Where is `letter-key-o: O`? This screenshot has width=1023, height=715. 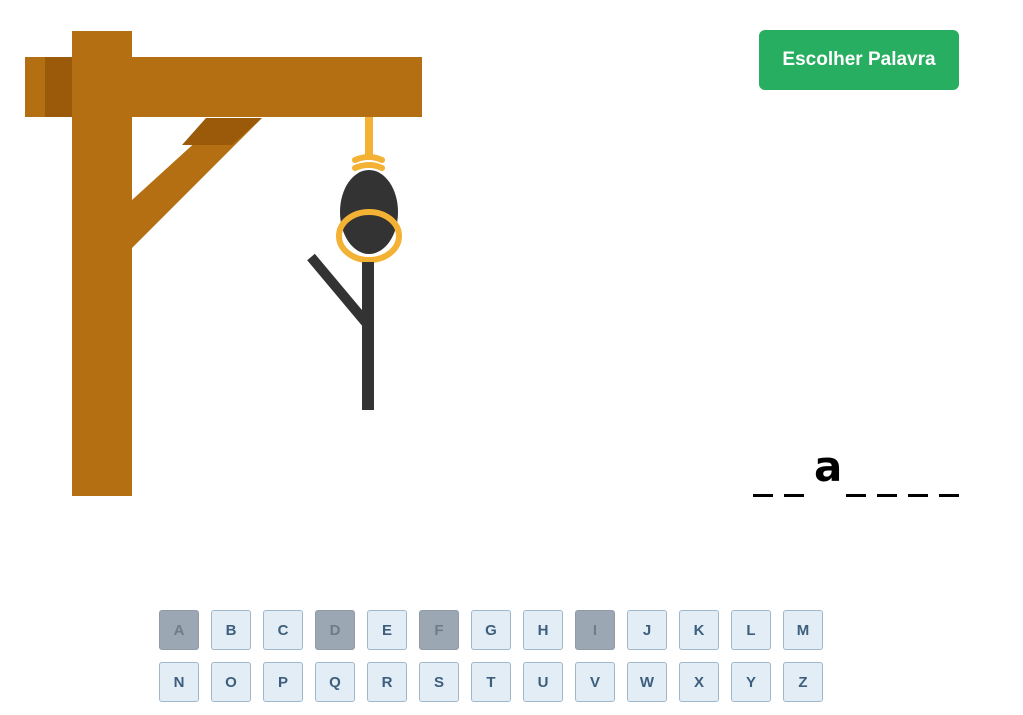 letter-key-o: O is located at coordinates (231, 682).